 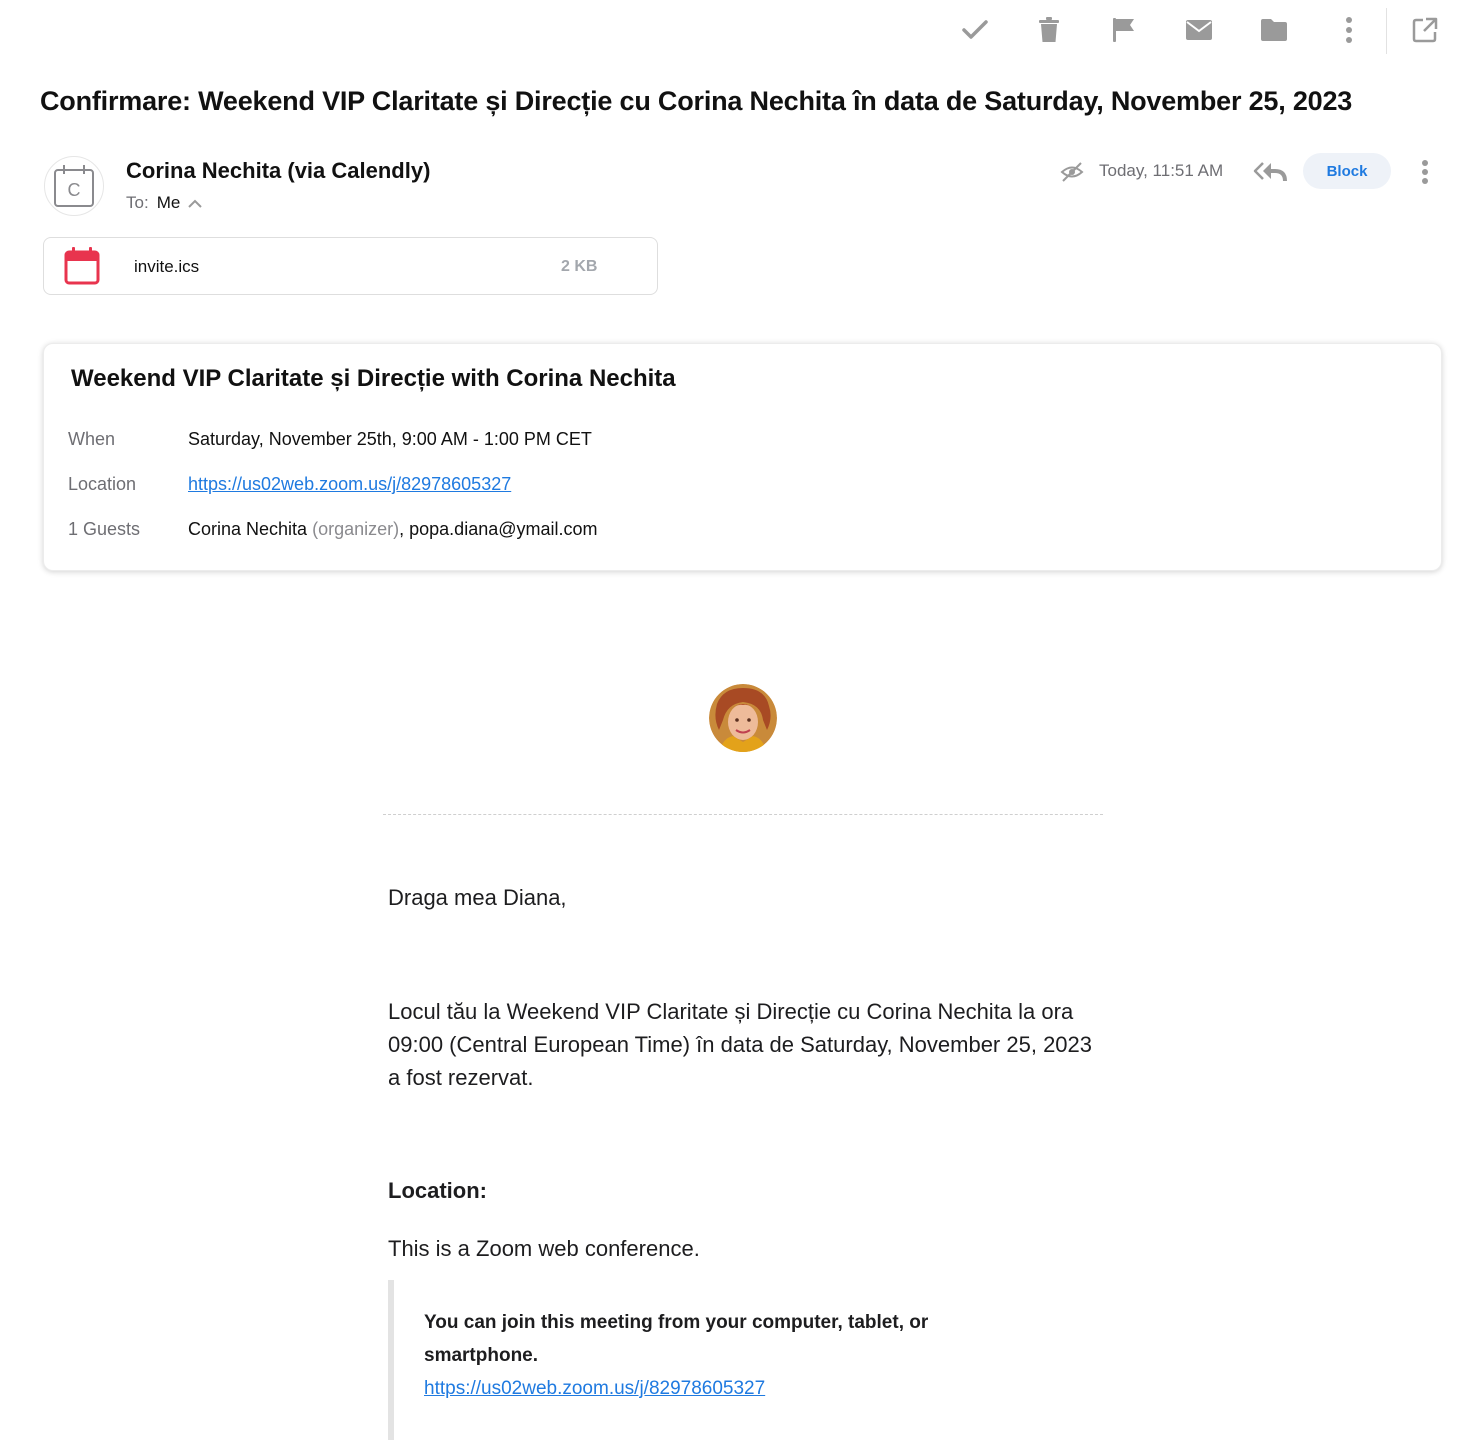 I want to click on toolbar, so click(x=733, y=31).